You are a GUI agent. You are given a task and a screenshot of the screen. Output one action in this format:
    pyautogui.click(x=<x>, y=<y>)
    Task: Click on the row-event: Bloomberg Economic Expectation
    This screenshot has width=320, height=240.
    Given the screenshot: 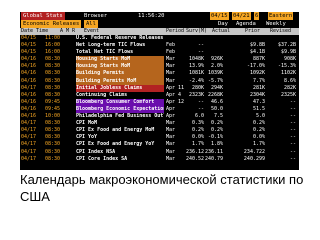 What is the action you would take?
    pyautogui.click(x=120, y=109)
    